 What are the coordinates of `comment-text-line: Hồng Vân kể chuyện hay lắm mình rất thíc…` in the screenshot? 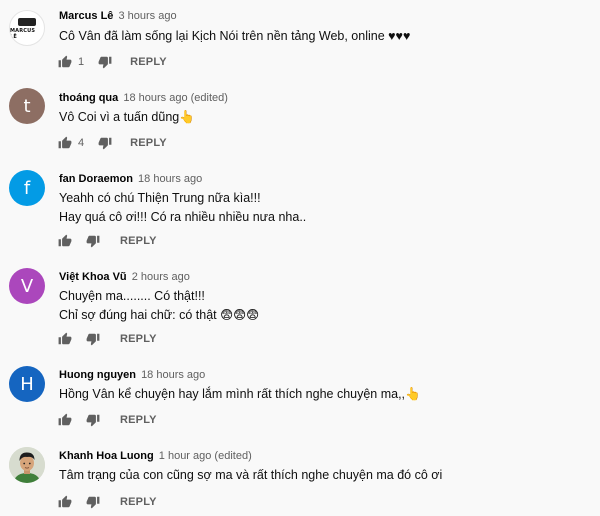 It's located at (240, 394).